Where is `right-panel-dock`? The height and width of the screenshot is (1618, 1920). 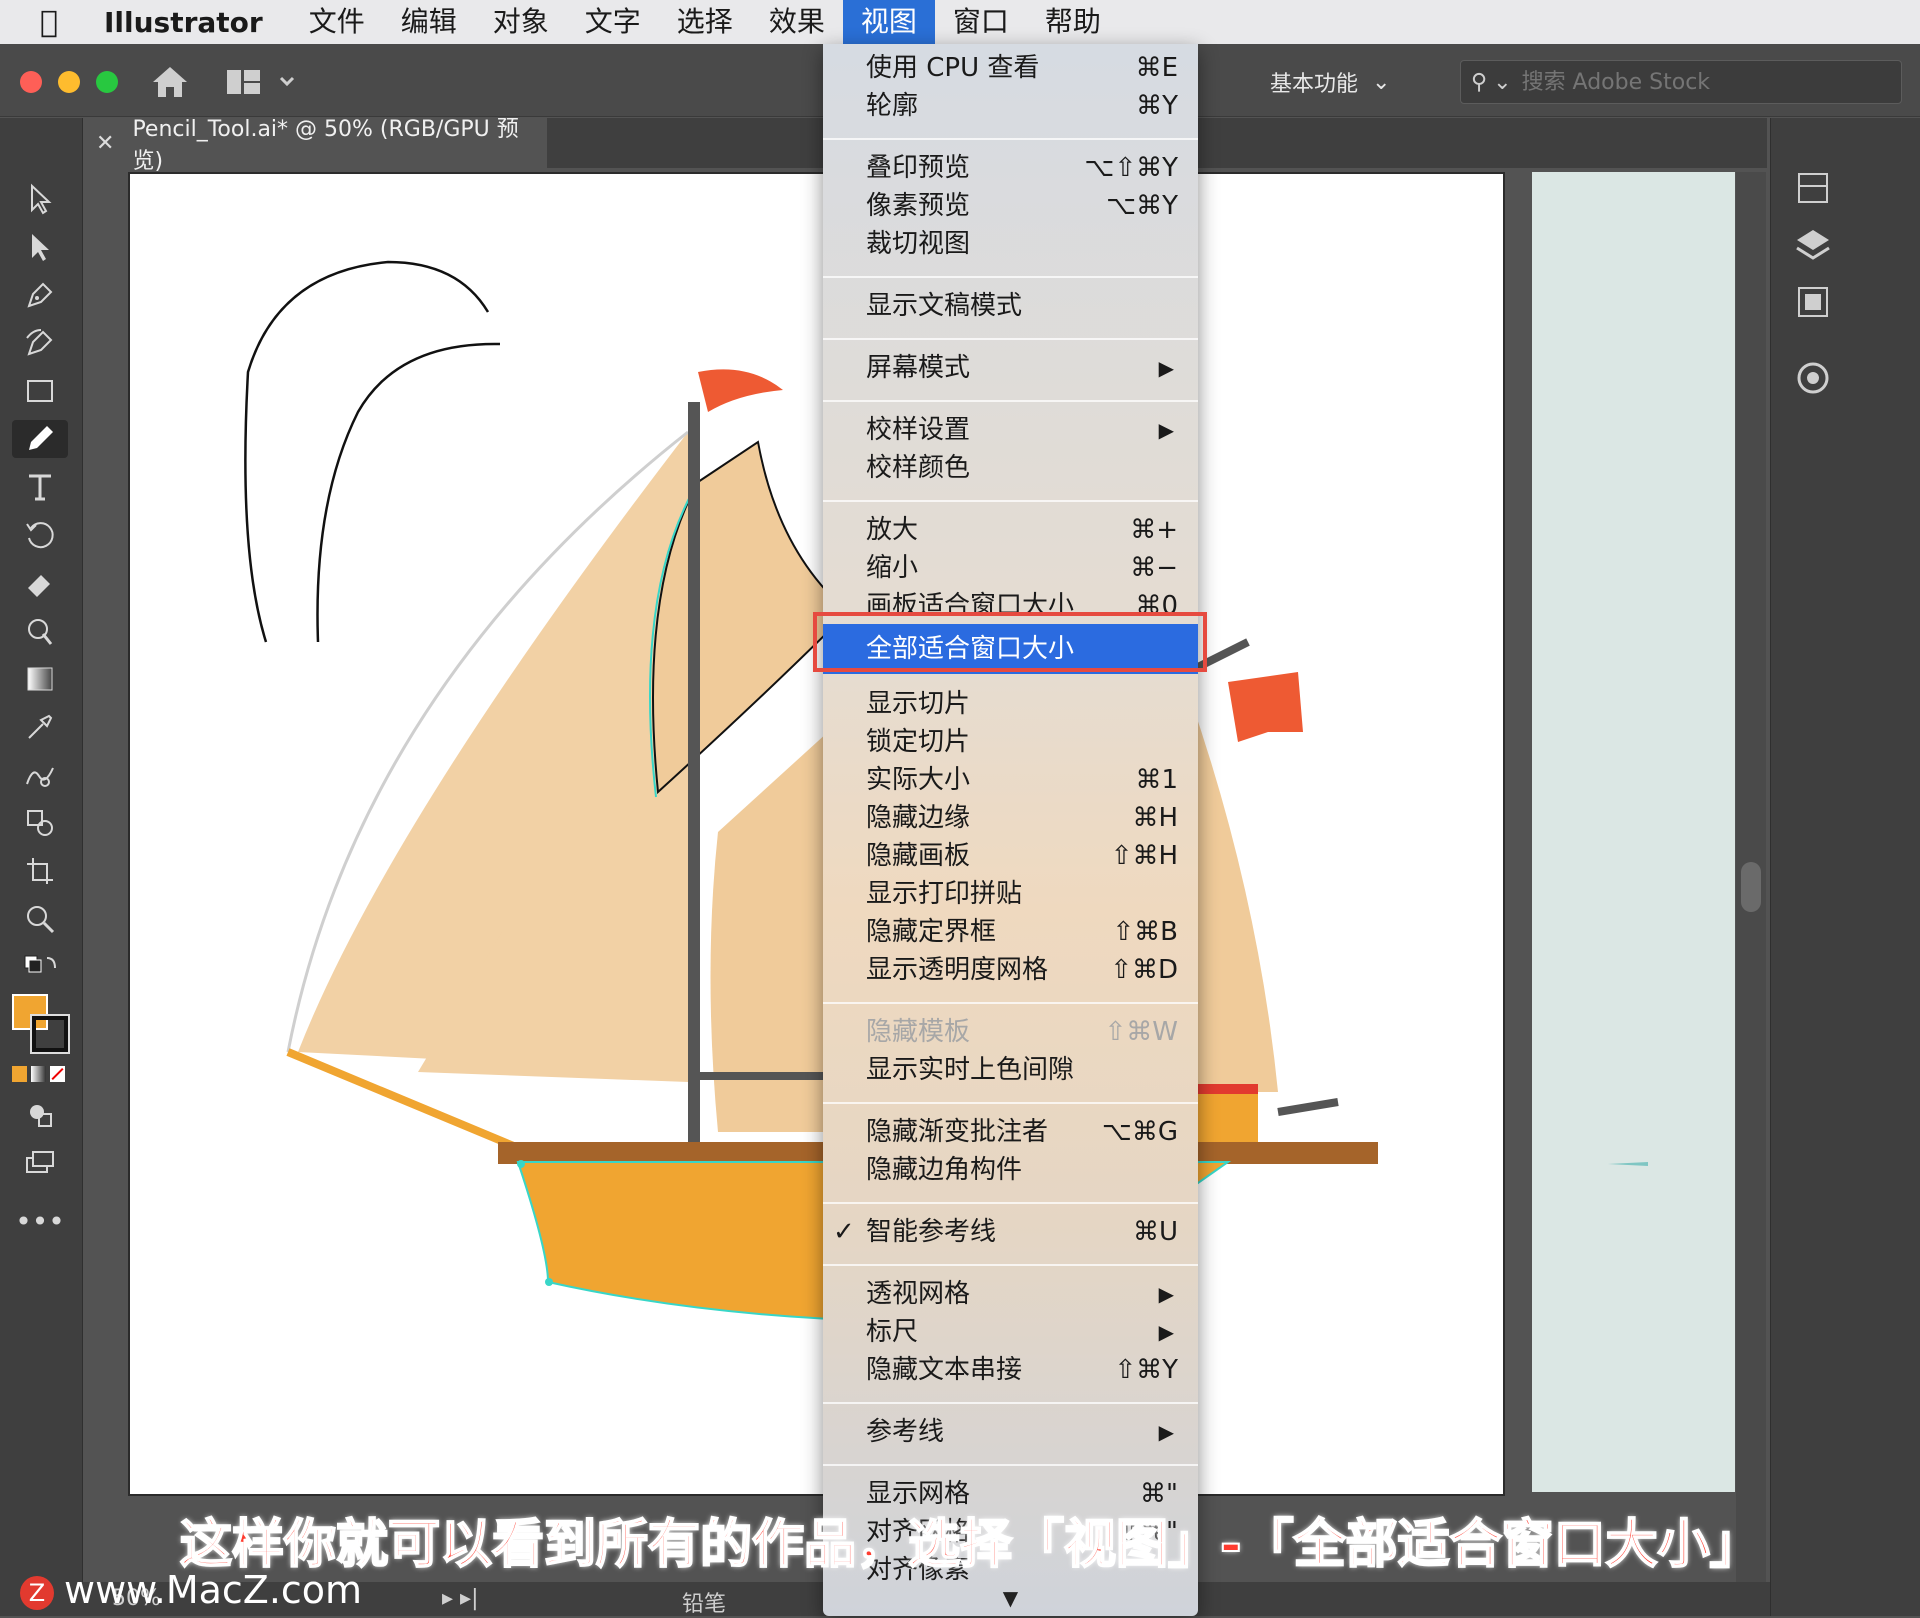
right-panel-dock is located at coordinates (1845, 867).